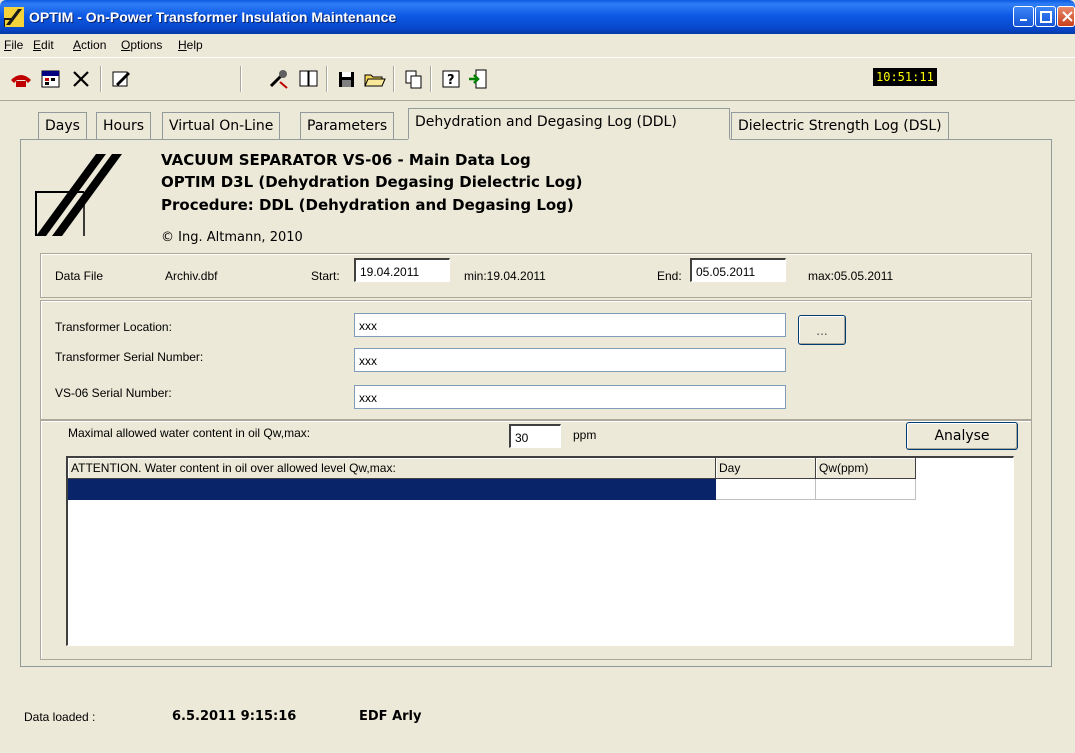 This screenshot has width=1075, height=753. What do you see at coordinates (191, 276) in the screenshot?
I see `datafile-name: Archiv.dbf` at bounding box center [191, 276].